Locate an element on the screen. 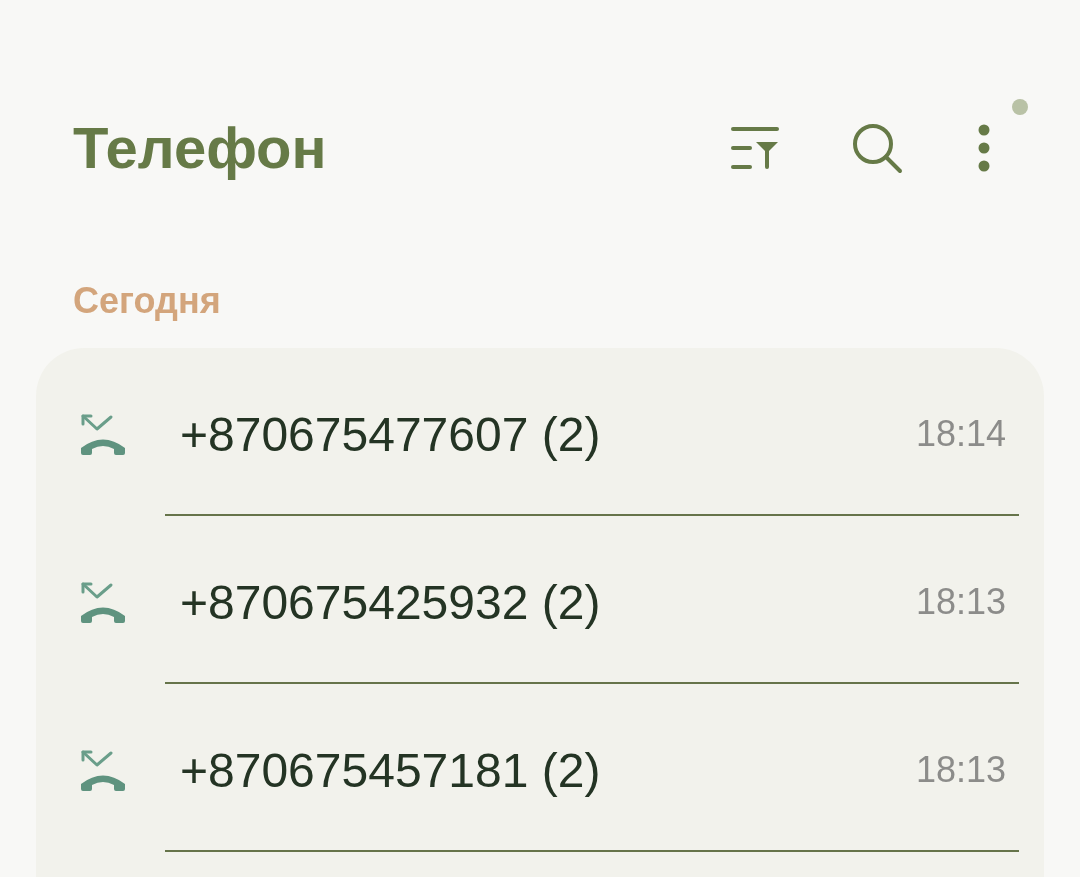  filter-list-icon is located at coordinates (755, 148).